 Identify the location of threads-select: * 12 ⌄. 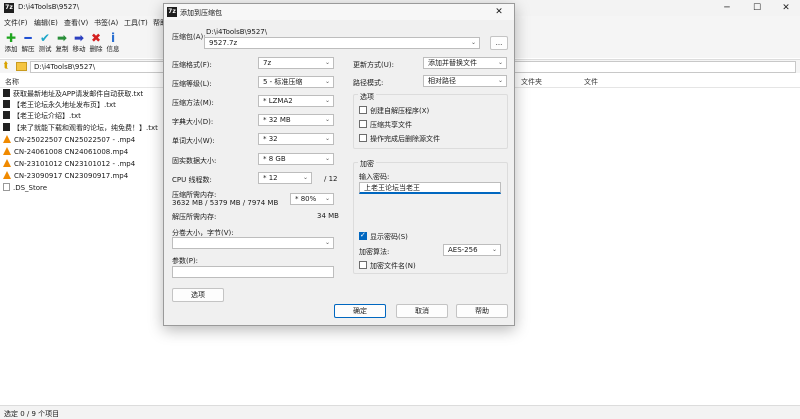
(285, 178).